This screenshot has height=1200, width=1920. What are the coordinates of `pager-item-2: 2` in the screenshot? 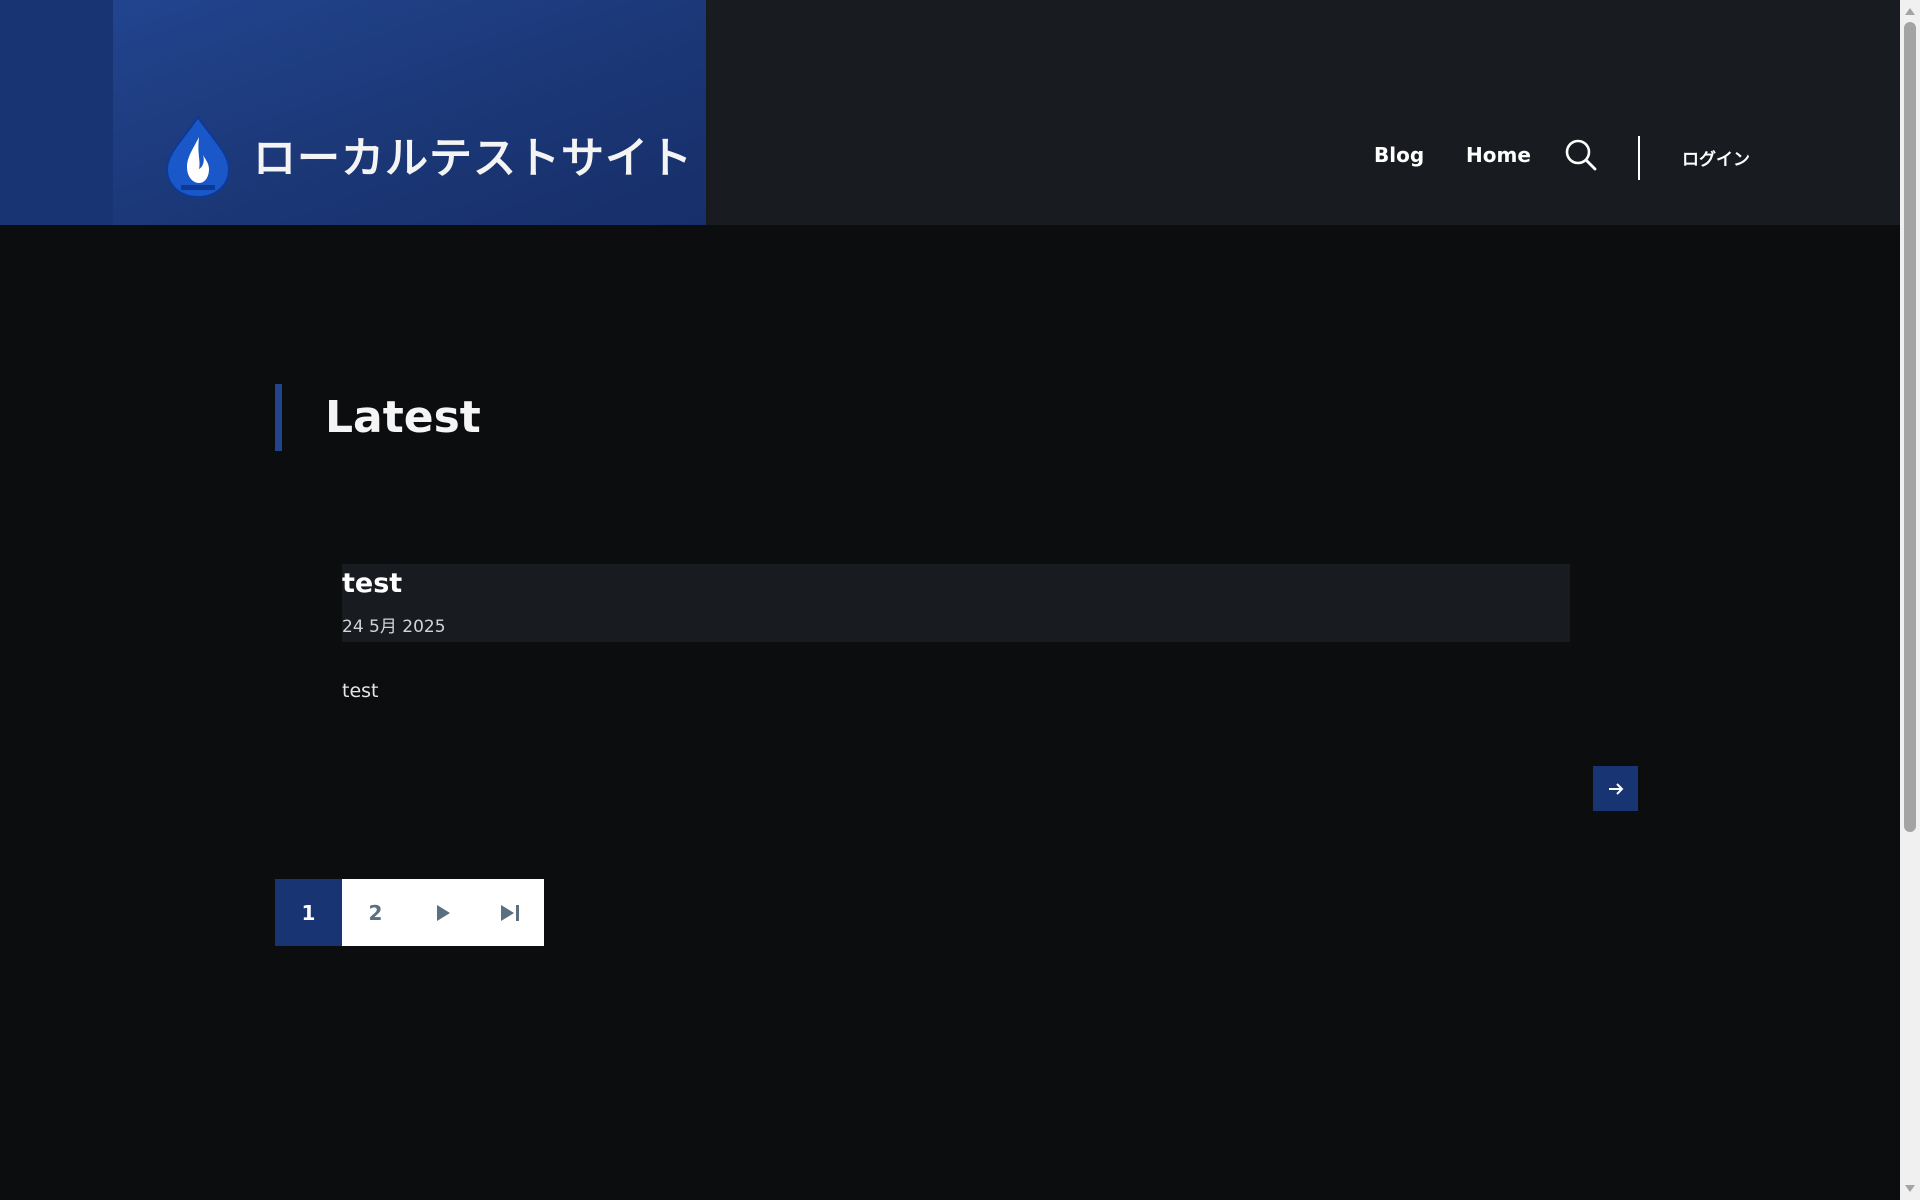 It's located at (375, 912).